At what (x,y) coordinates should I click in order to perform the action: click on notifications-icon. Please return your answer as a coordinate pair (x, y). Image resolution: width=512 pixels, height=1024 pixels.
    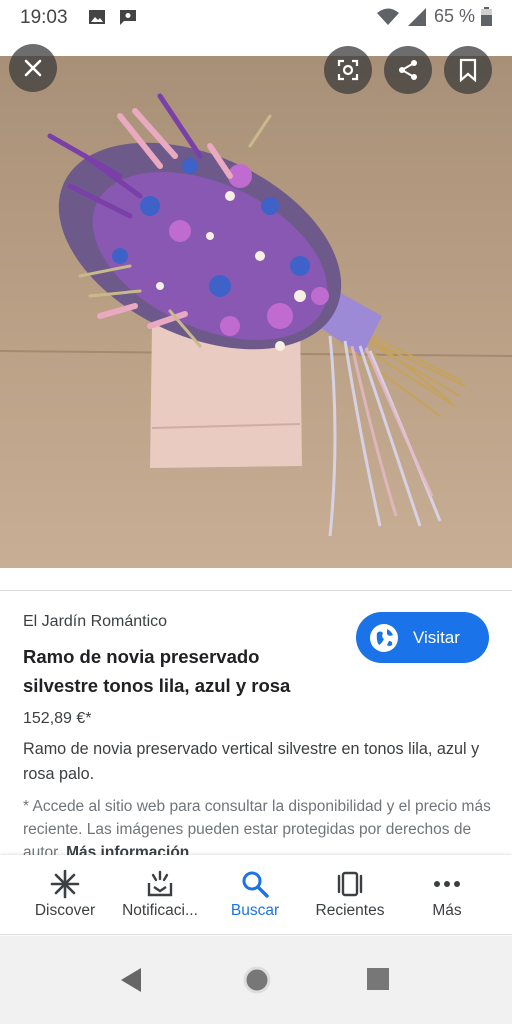
    Looking at the image, I should click on (160, 883).